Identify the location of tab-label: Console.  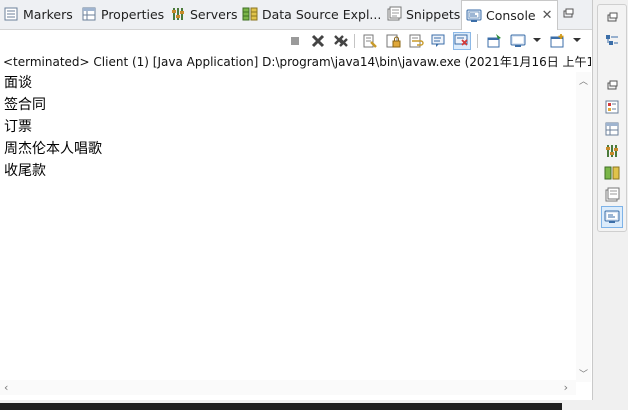
(511, 15).